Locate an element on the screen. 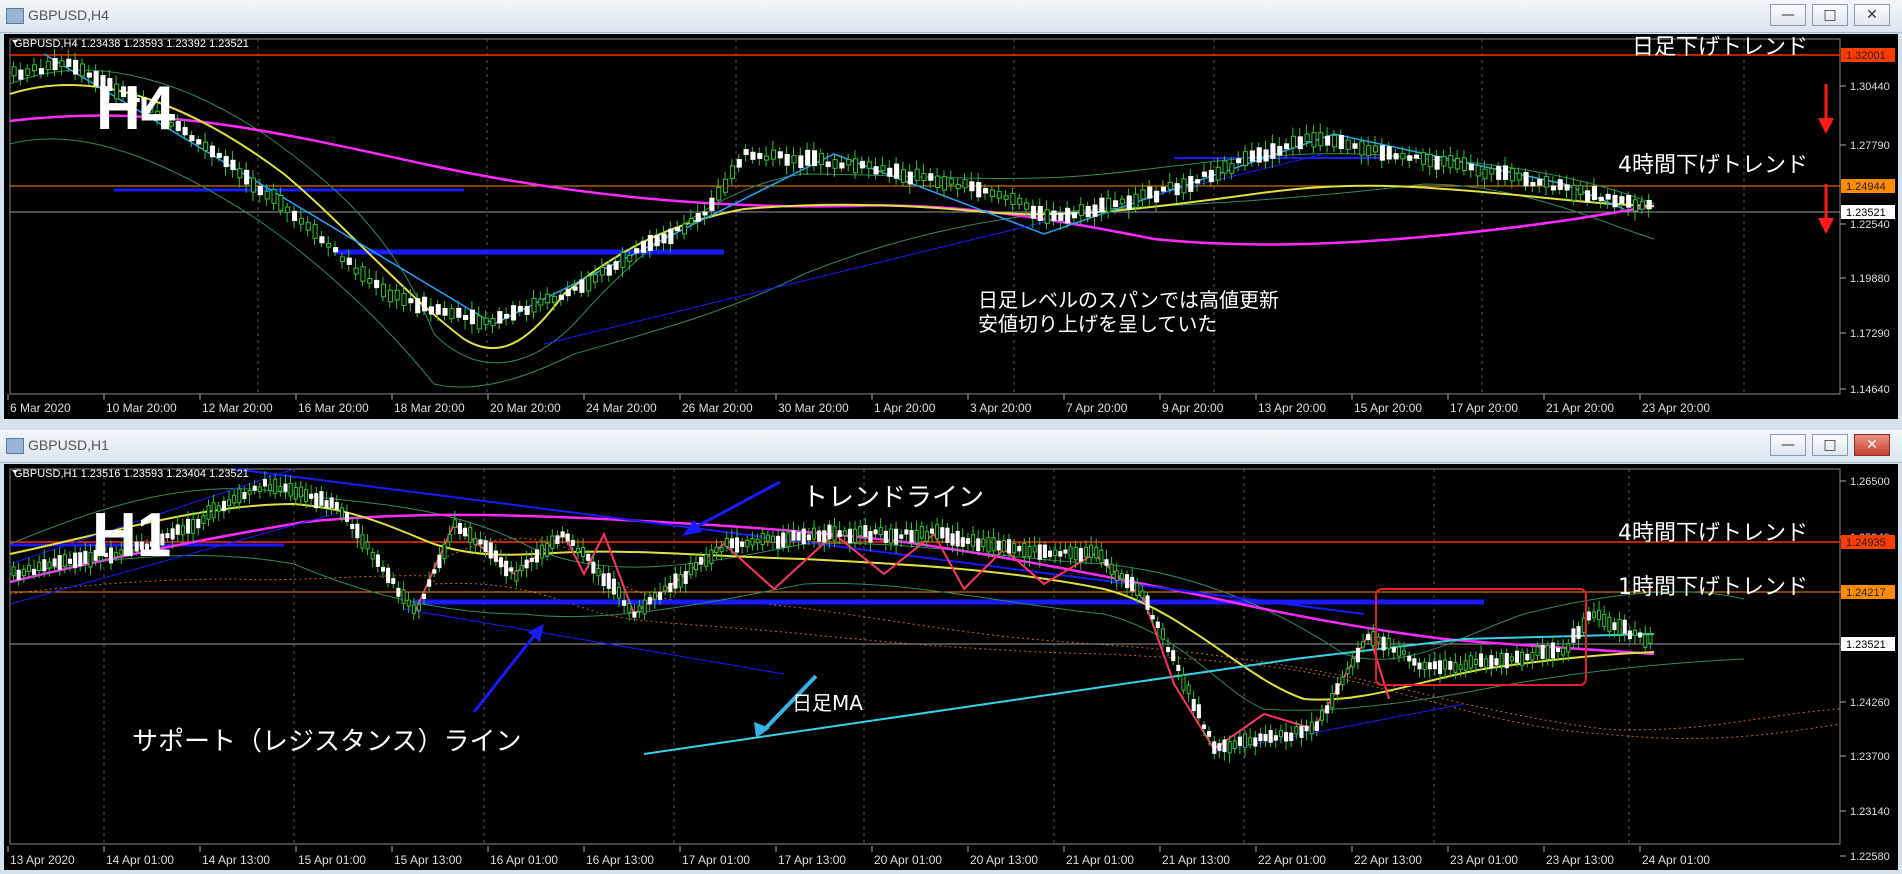 The width and height of the screenshot is (1902, 874). h4-maximize-button: □ is located at coordinates (1830, 15).